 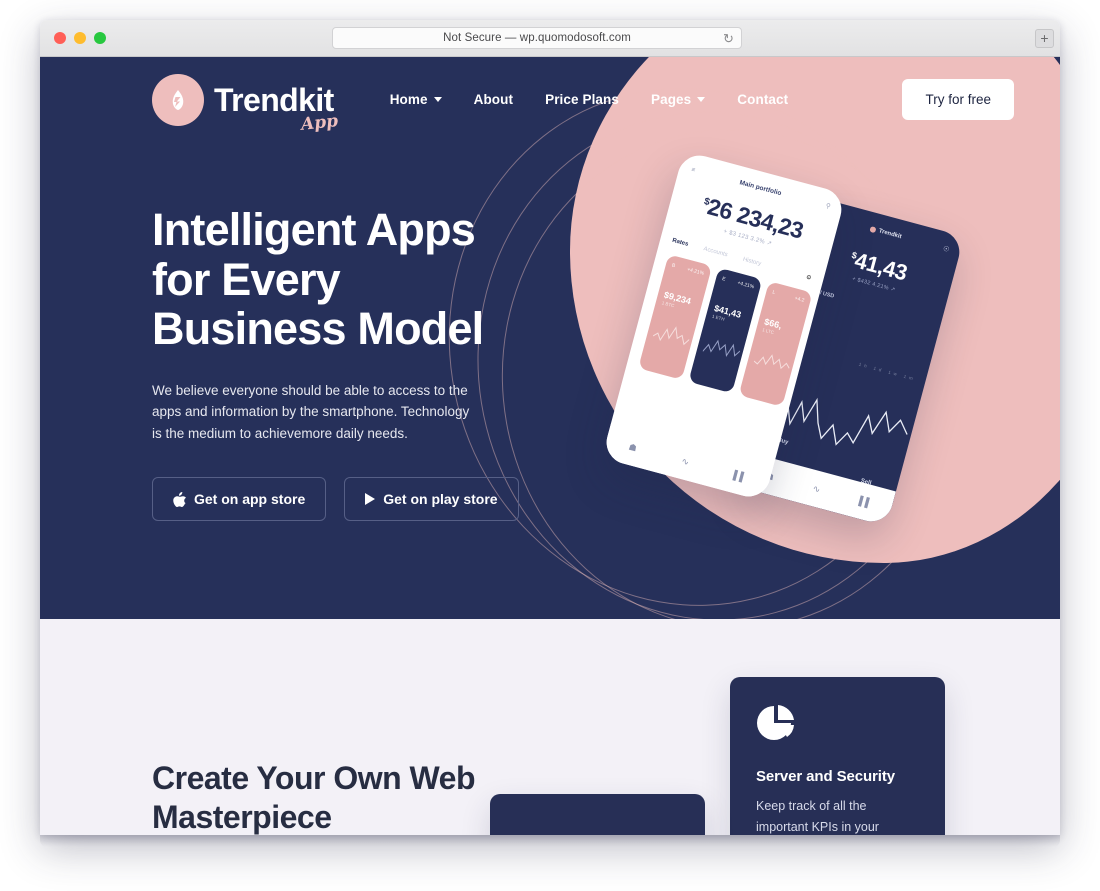 I want to click on address-bar-text: Not Secure — wp.quomodosoft.com, so click(x=537, y=38).